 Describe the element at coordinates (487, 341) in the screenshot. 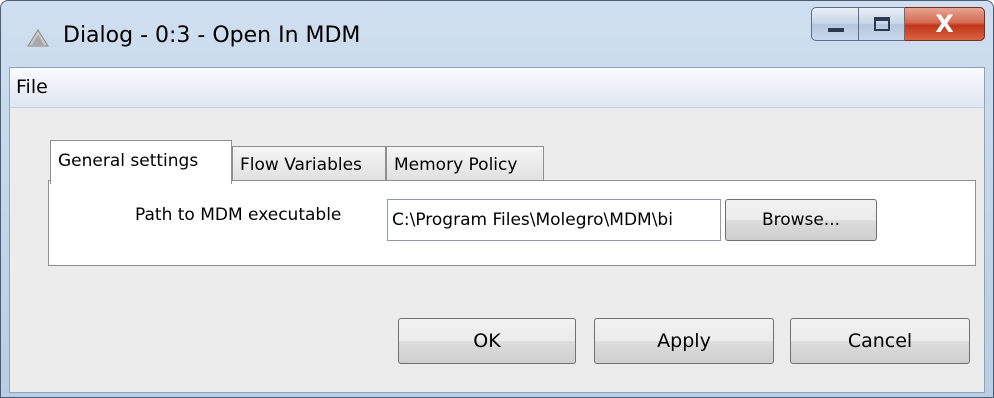

I see `ok-button: OK` at that location.